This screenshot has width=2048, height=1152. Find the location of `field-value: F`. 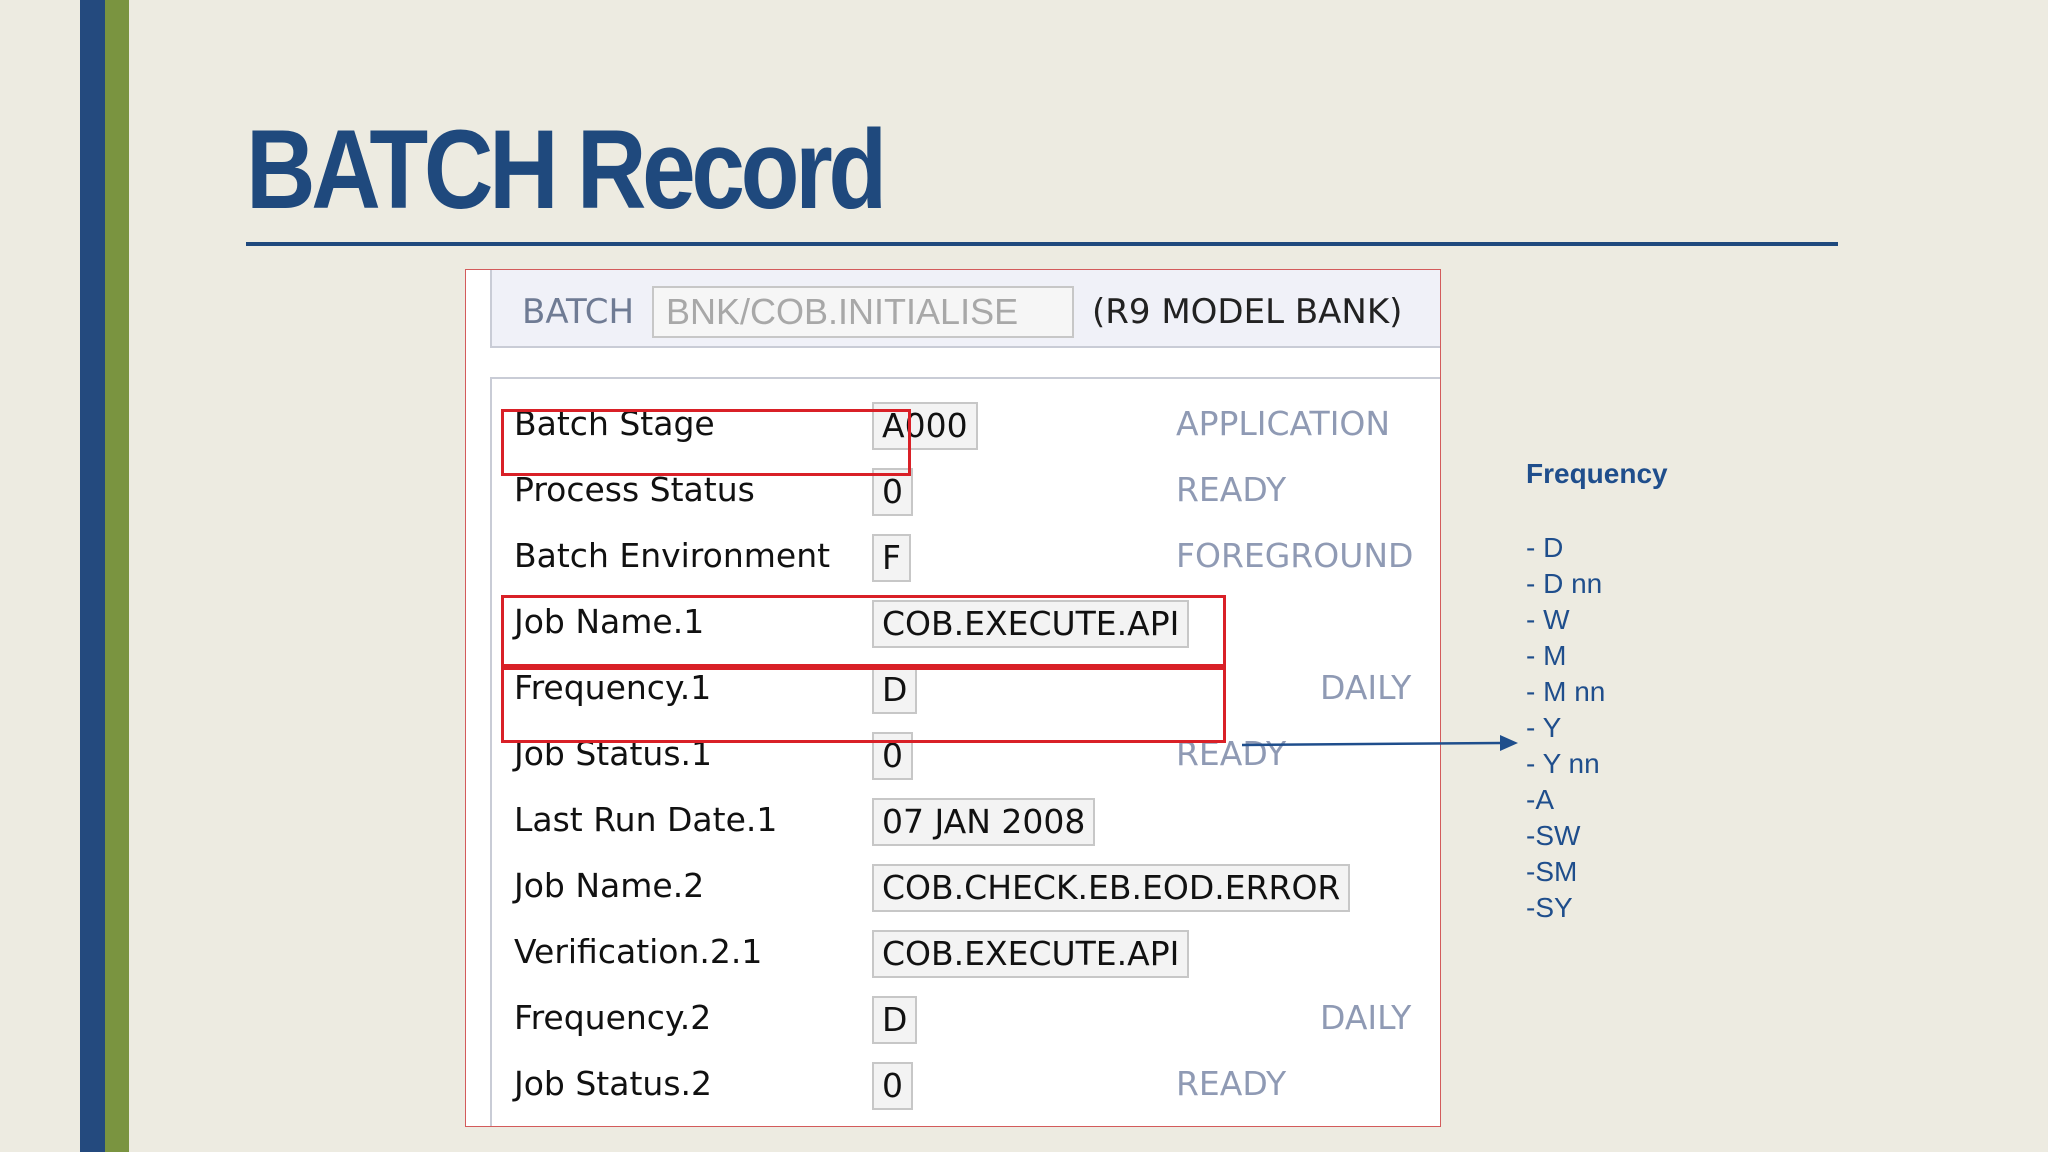

field-value: F is located at coordinates (891, 558).